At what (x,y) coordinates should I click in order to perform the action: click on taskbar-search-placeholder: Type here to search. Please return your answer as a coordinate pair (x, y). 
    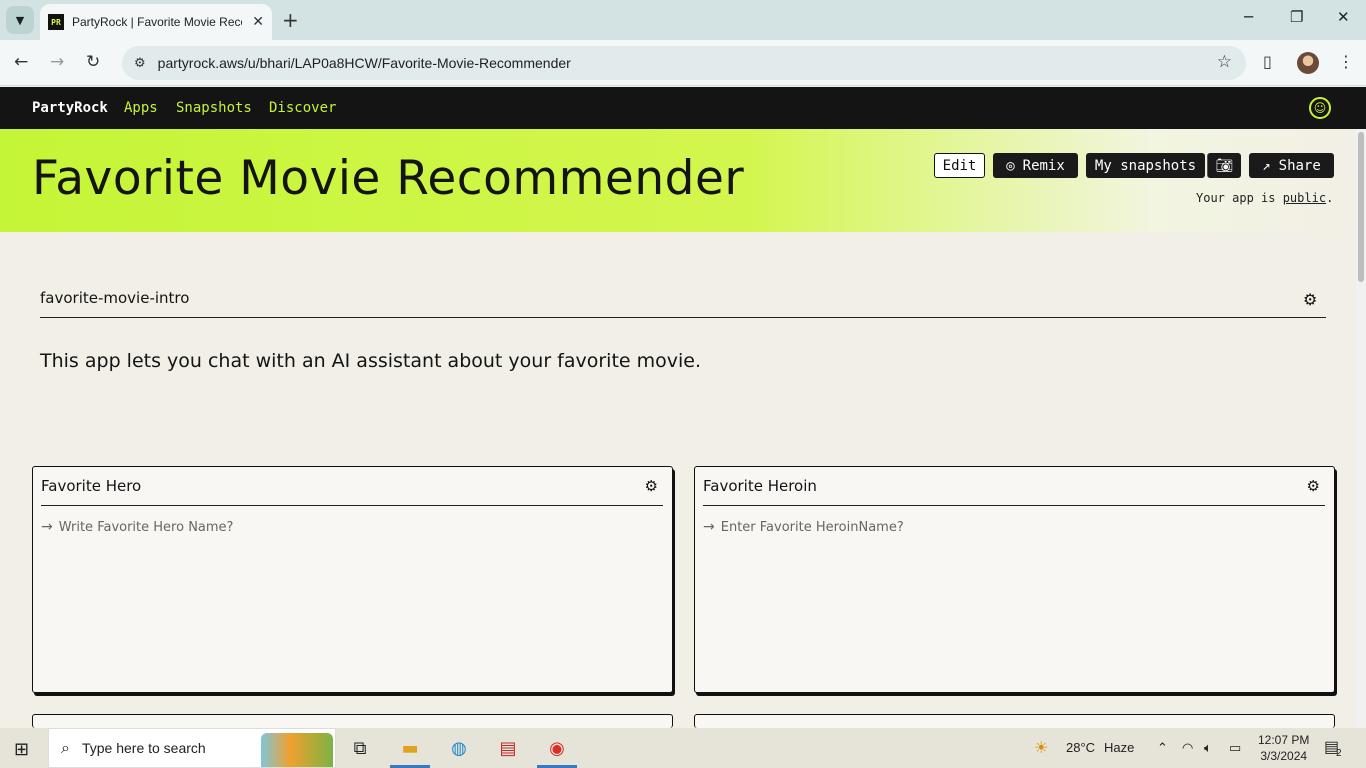
    Looking at the image, I should click on (143, 748).